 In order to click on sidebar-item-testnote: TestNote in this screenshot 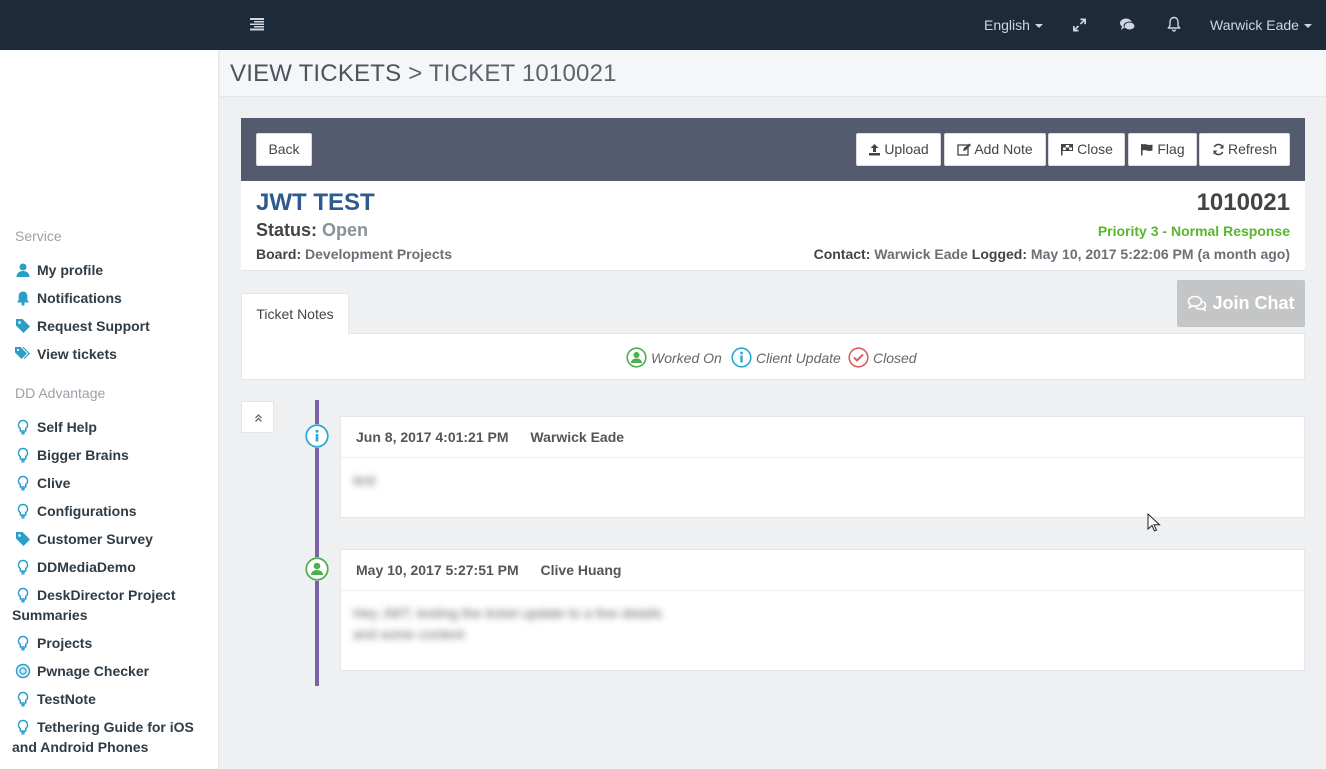, I will do `click(115, 699)`.